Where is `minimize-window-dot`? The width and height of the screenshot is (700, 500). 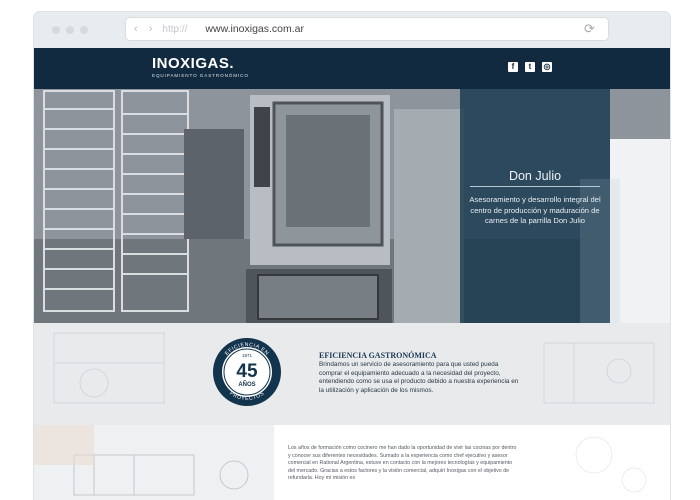
minimize-window-dot is located at coordinates (70, 30).